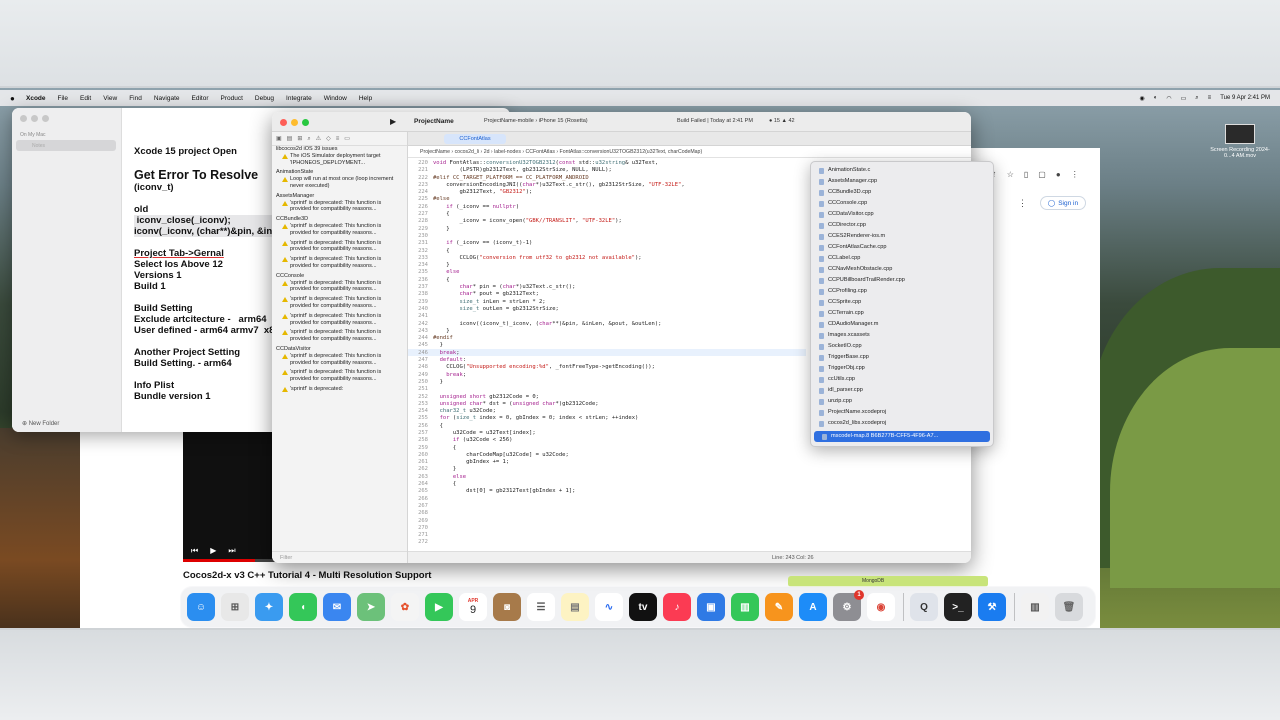  What do you see at coordinates (541, 607) in the screenshot?
I see `reminders-icon: ☰` at bounding box center [541, 607].